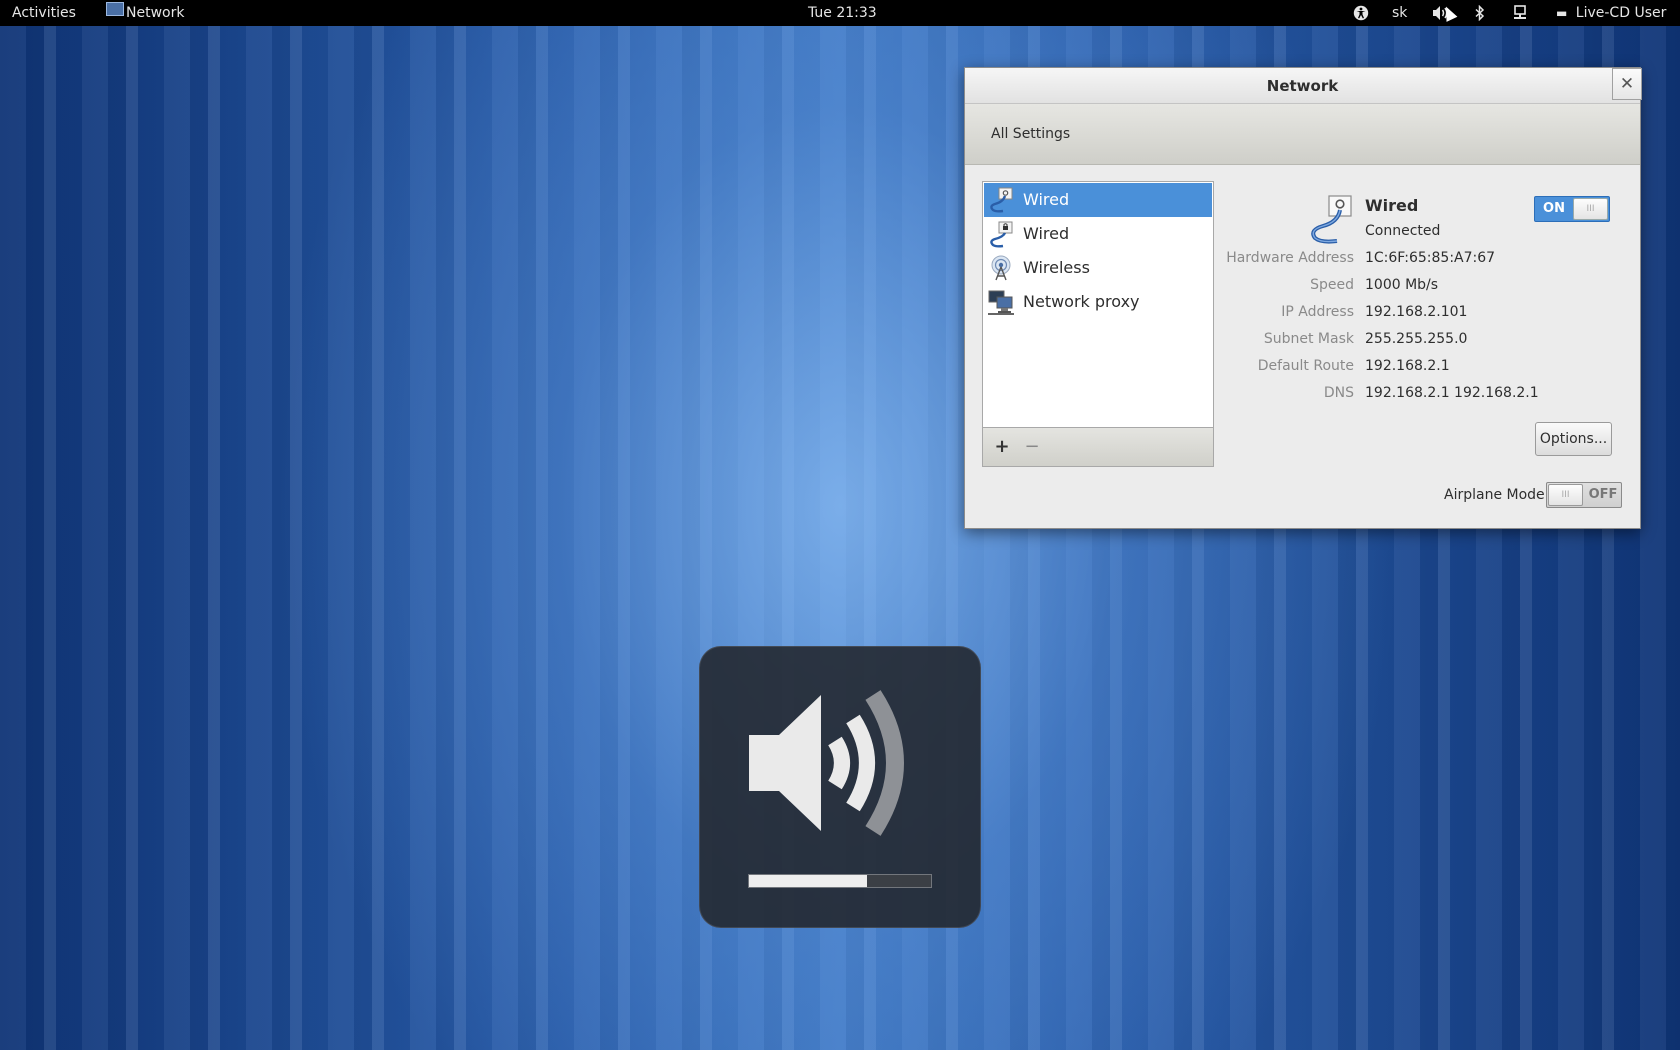  Describe the element at coordinates (1416, 312) in the screenshot. I see `row-value: 192.168.2.101` at that location.